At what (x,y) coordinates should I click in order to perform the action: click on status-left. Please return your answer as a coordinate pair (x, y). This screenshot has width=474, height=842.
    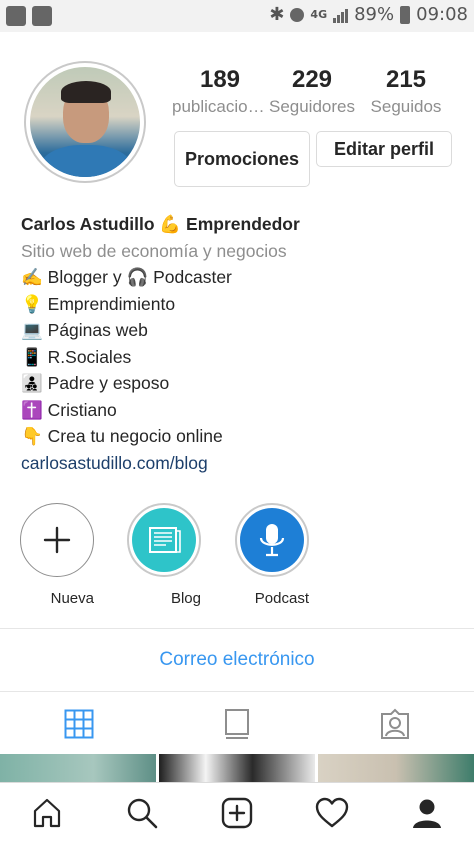
    Looking at the image, I should click on (29, 16).